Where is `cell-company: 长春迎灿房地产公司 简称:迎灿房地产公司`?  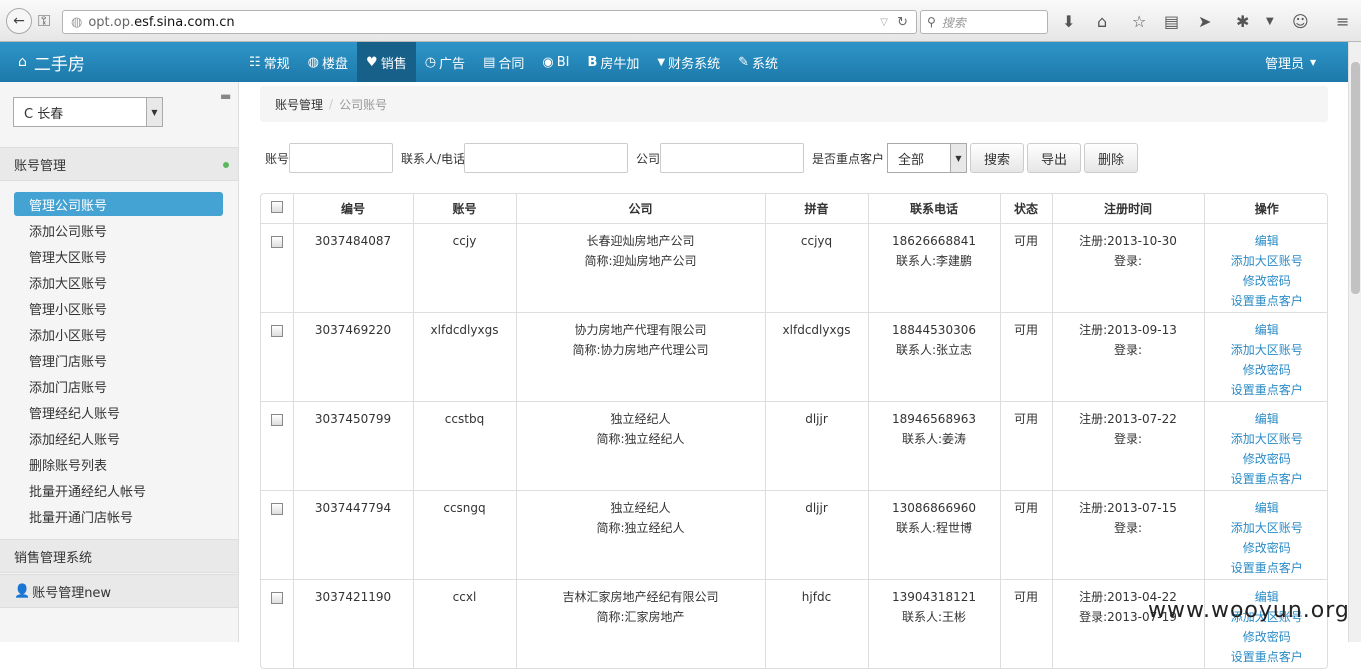
cell-company: 长春迎灿房地产公司 简称:迎灿房地产公司 is located at coordinates (640, 267).